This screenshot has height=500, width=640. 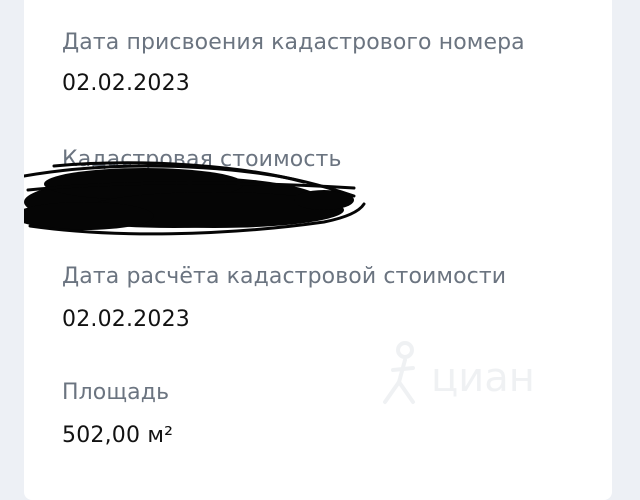 I want to click on cadastral-number-date-label: Дата присвоения кадастрового номера, so click(x=293, y=42).